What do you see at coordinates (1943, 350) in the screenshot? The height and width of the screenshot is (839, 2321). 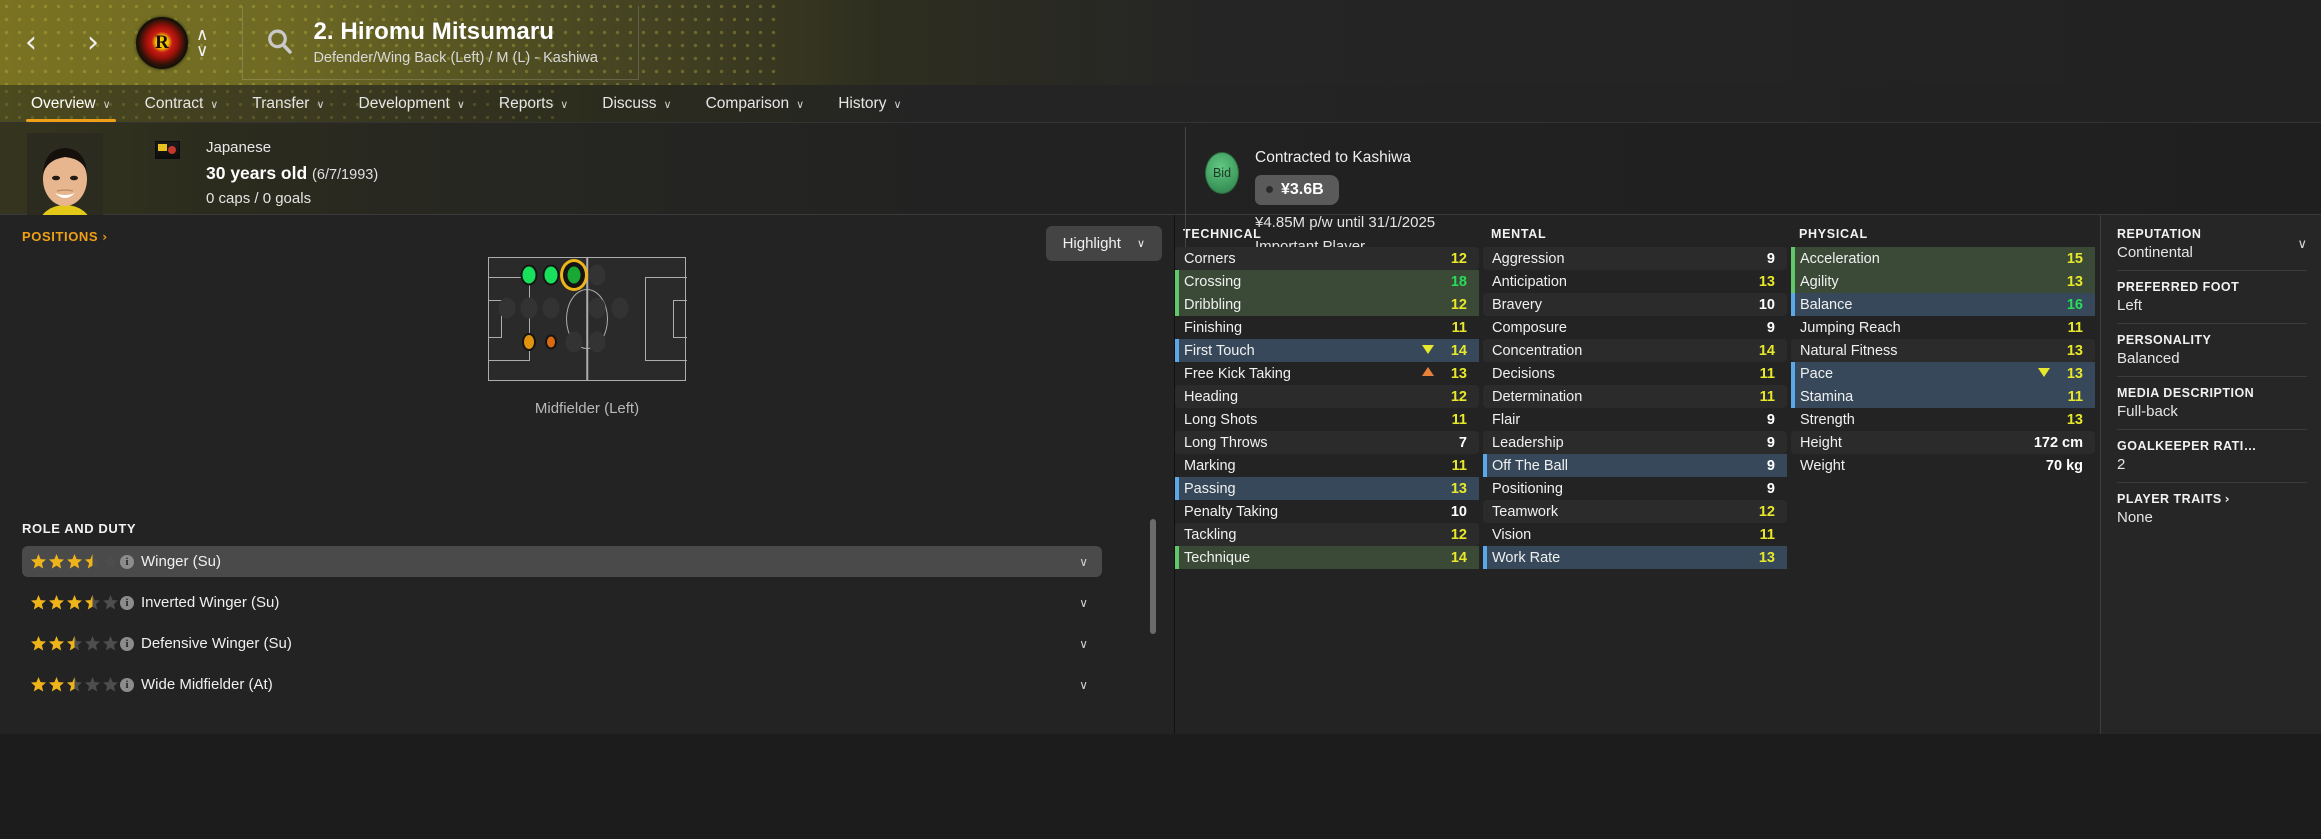 I see `attribute-row: Natural Fitness 13` at bounding box center [1943, 350].